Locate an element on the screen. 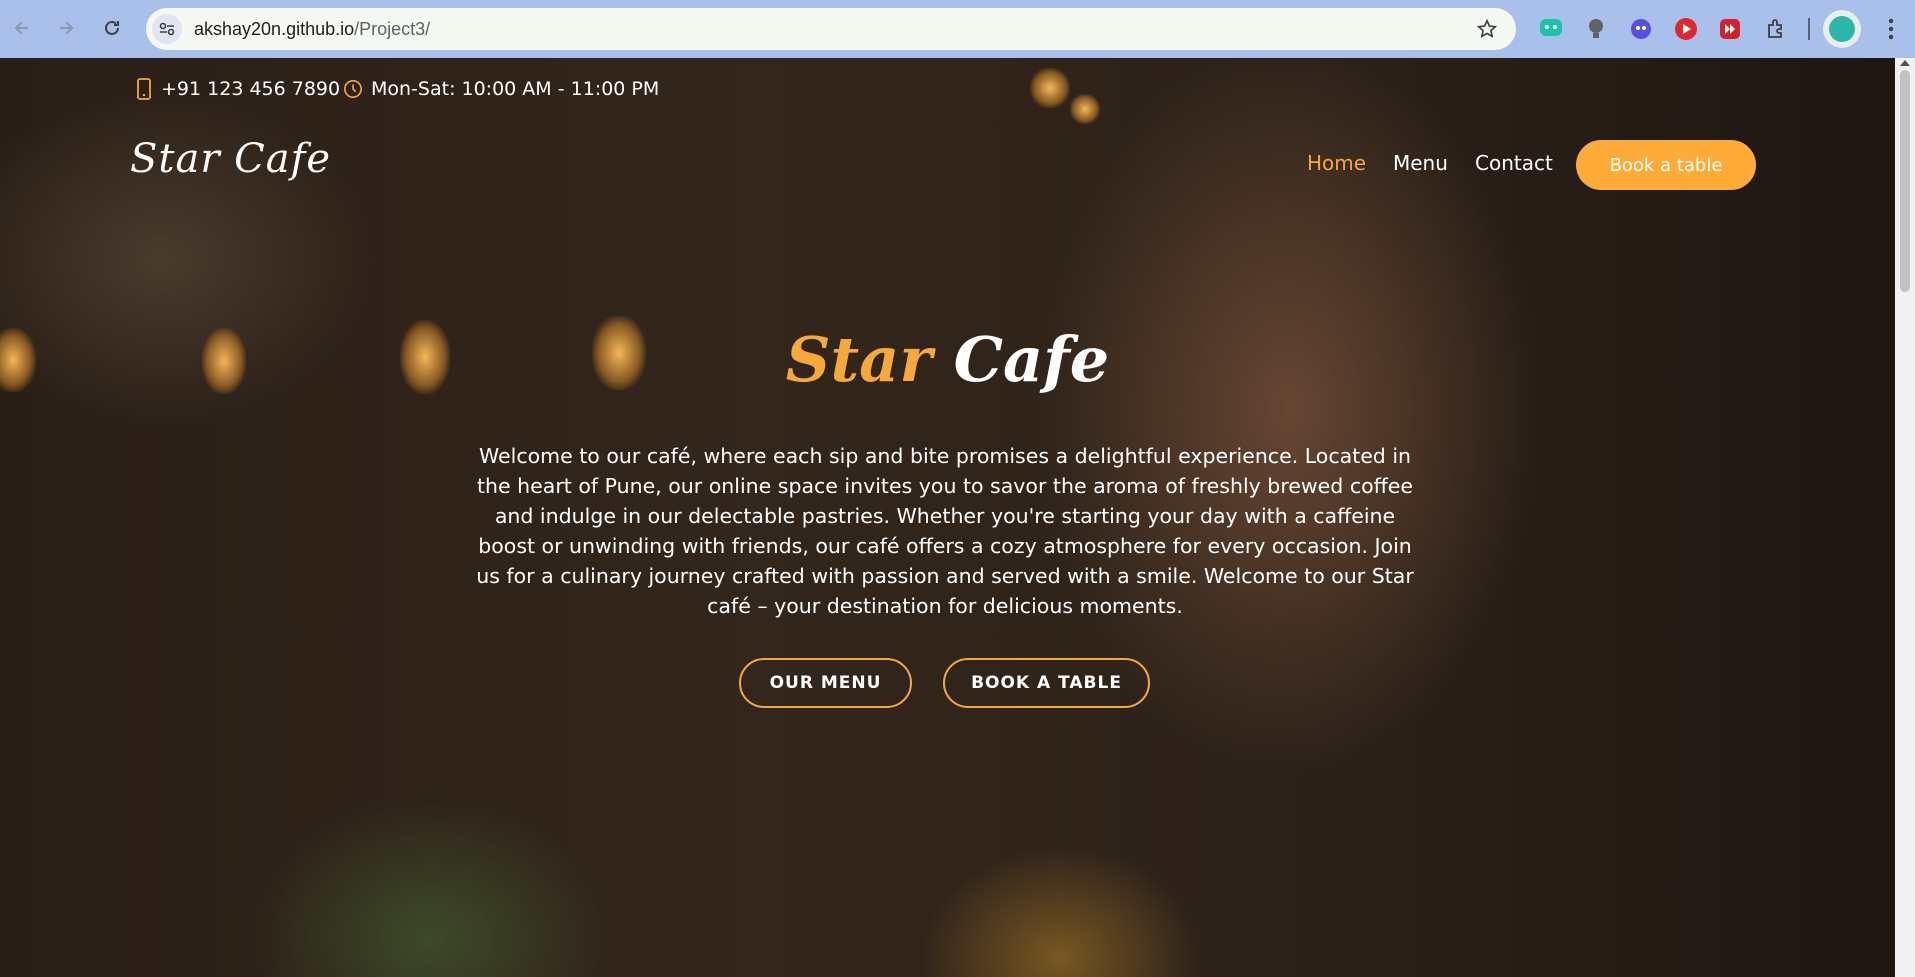  scroll-up-arrow is located at coordinates (1905, 63).